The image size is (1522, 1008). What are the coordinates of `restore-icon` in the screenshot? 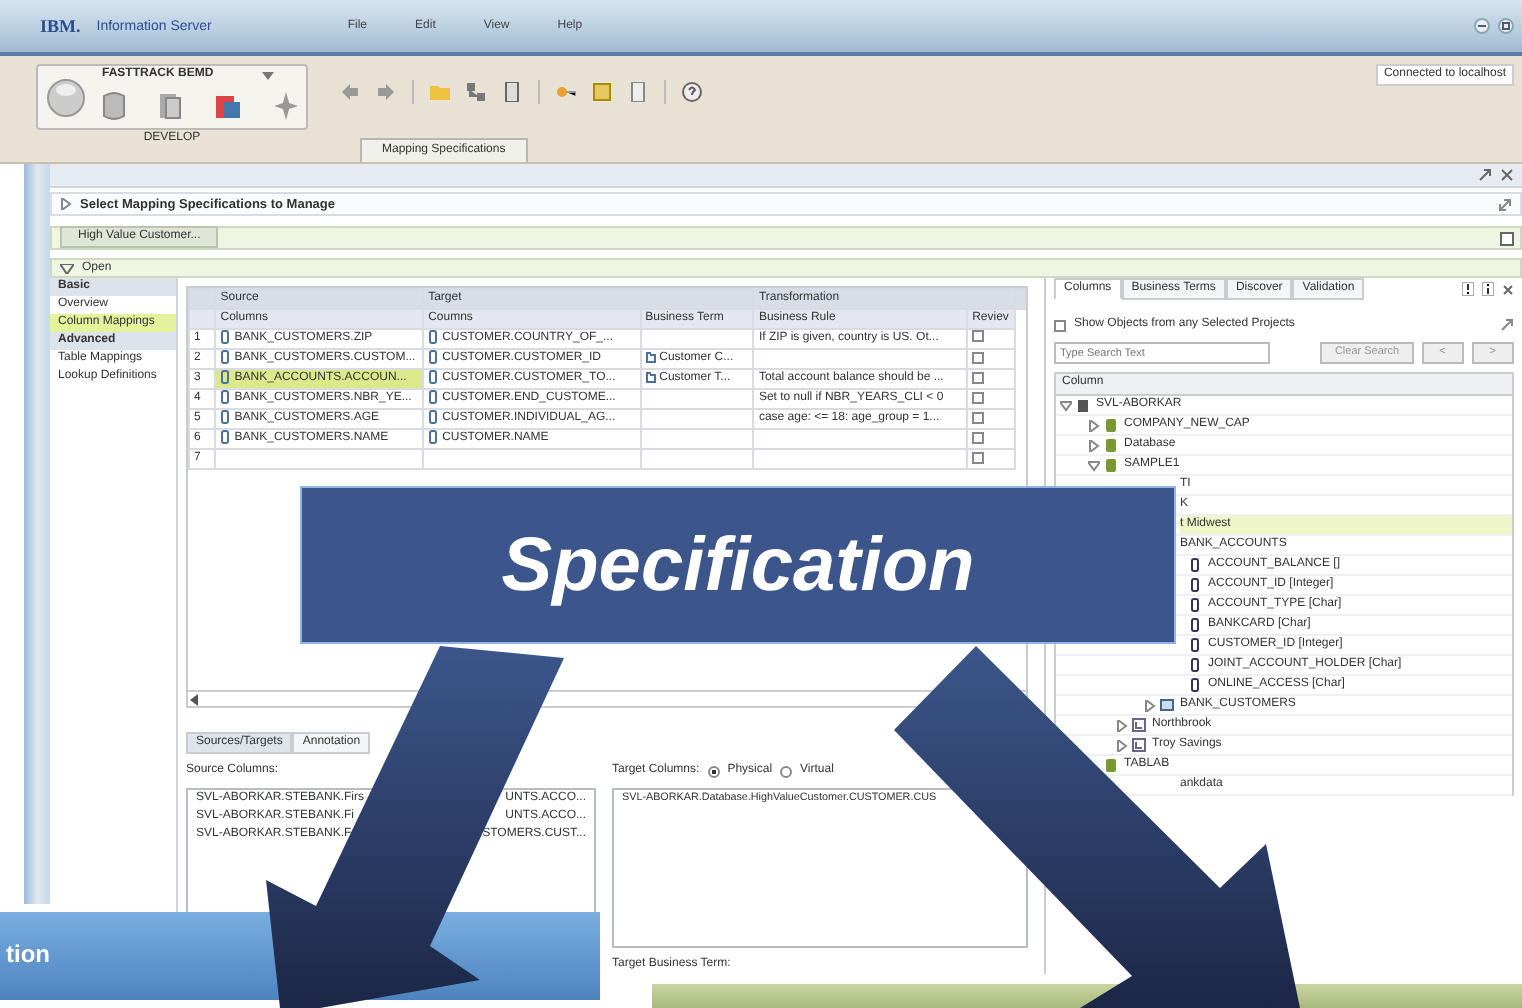 It's located at (1505, 204).